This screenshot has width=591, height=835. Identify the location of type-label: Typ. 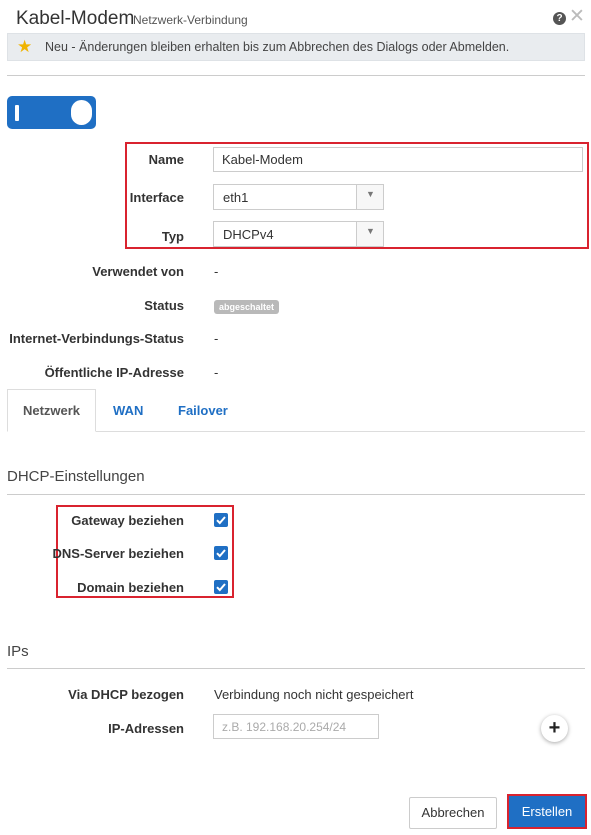
(172, 236).